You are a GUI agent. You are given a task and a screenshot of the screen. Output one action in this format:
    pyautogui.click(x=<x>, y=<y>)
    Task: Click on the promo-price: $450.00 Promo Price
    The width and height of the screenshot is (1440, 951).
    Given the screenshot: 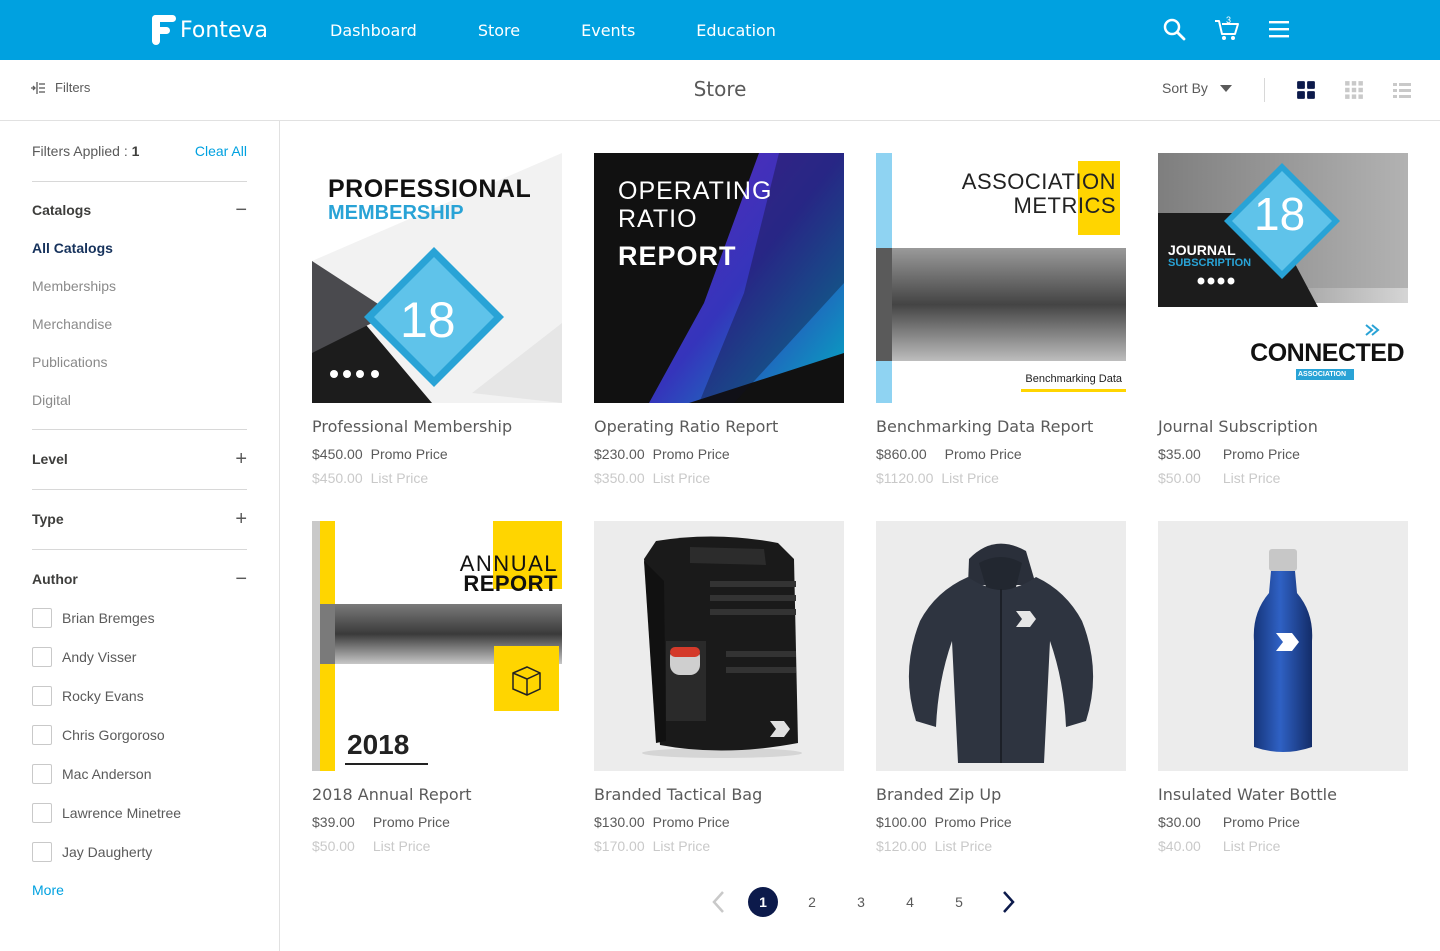 What is the action you would take?
    pyautogui.click(x=437, y=454)
    